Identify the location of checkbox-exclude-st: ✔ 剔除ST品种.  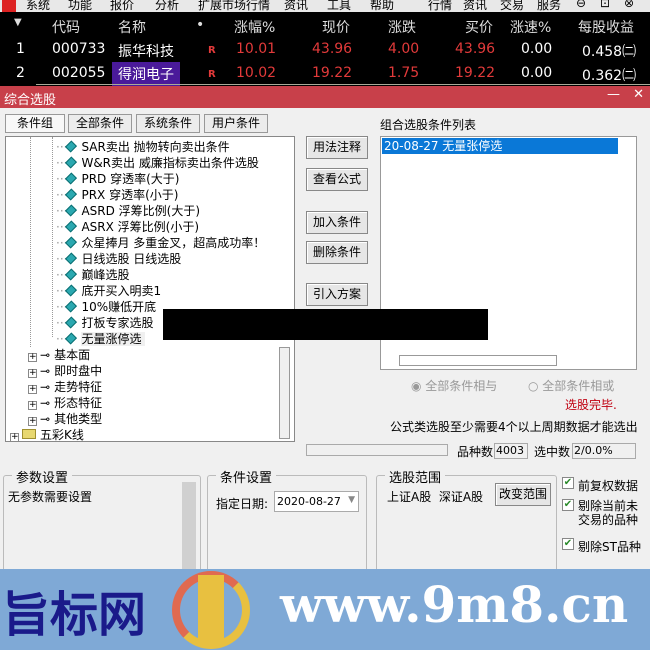
(604, 546).